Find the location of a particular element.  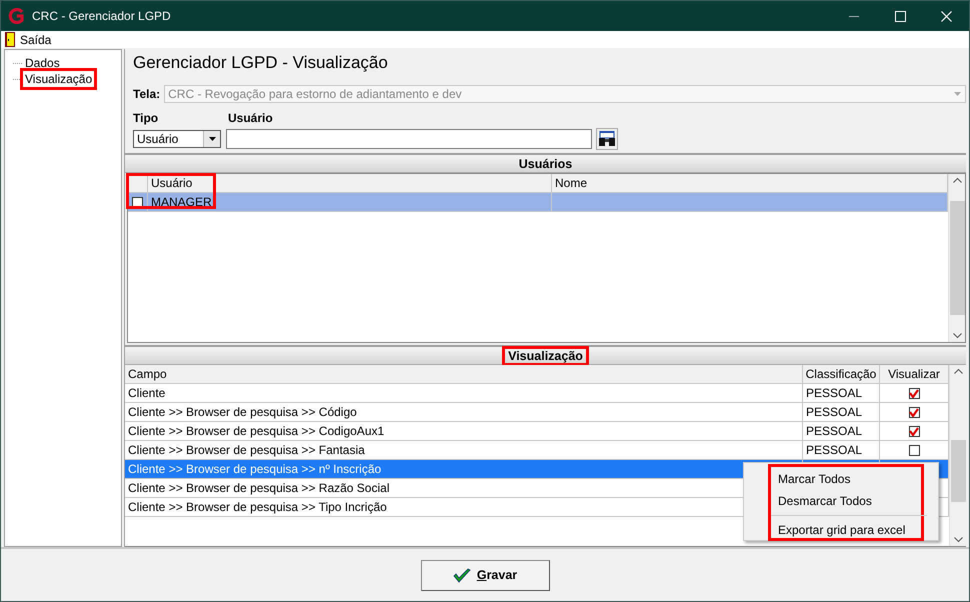

table-row: MANAGER is located at coordinates (538, 202).